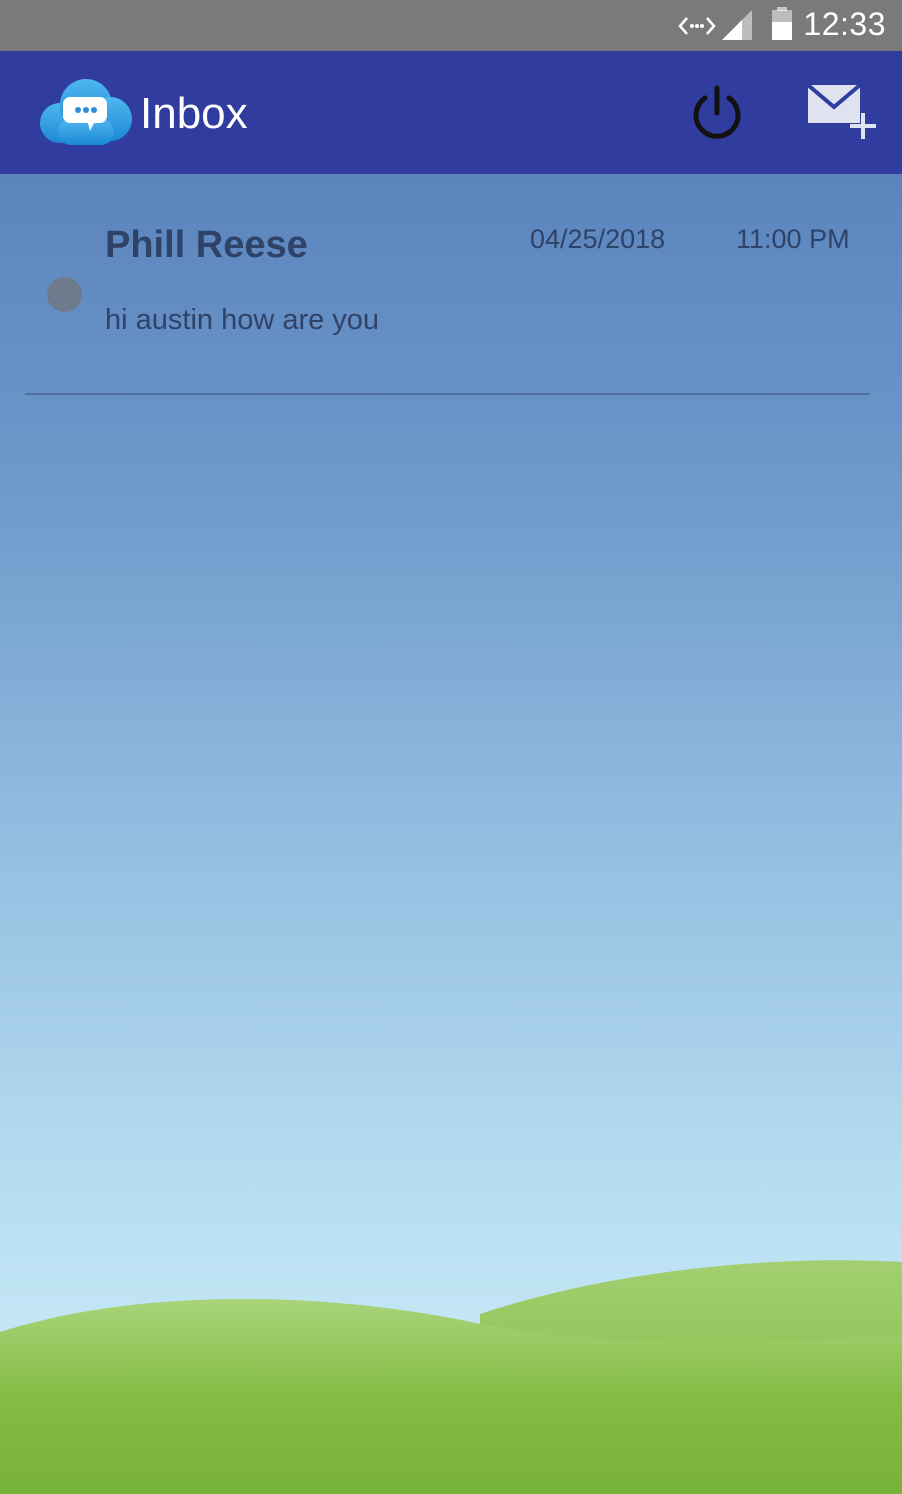 Image resolution: width=902 pixels, height=1494 pixels. I want to click on power-icon, so click(717, 112).